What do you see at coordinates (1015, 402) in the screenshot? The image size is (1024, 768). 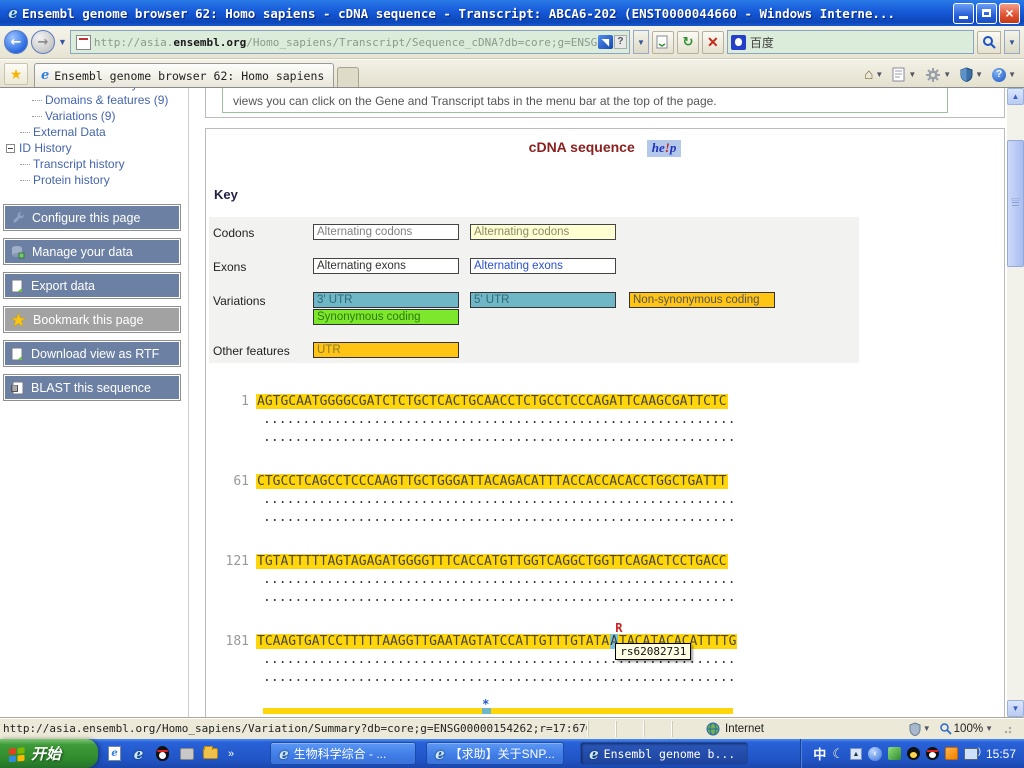 I see `vertical-scrollbar: ▲ ▼` at bounding box center [1015, 402].